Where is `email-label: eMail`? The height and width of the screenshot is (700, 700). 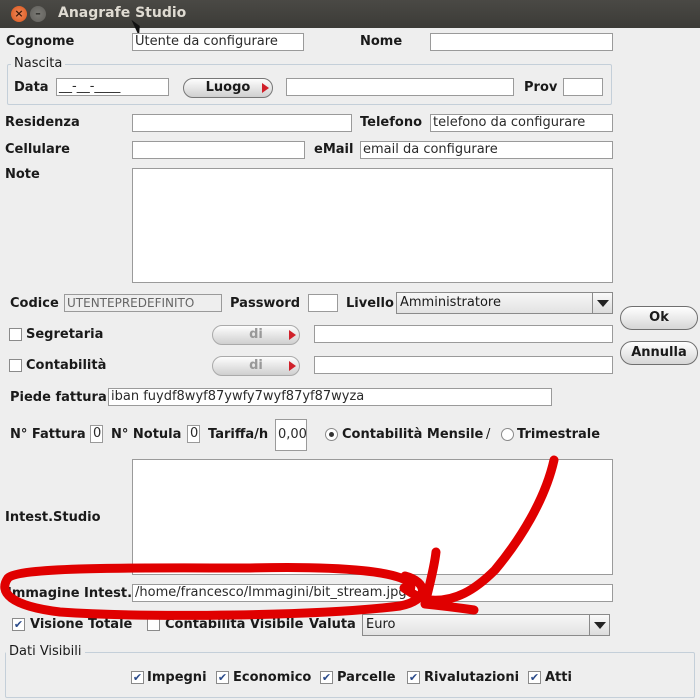
email-label: eMail is located at coordinates (334, 149).